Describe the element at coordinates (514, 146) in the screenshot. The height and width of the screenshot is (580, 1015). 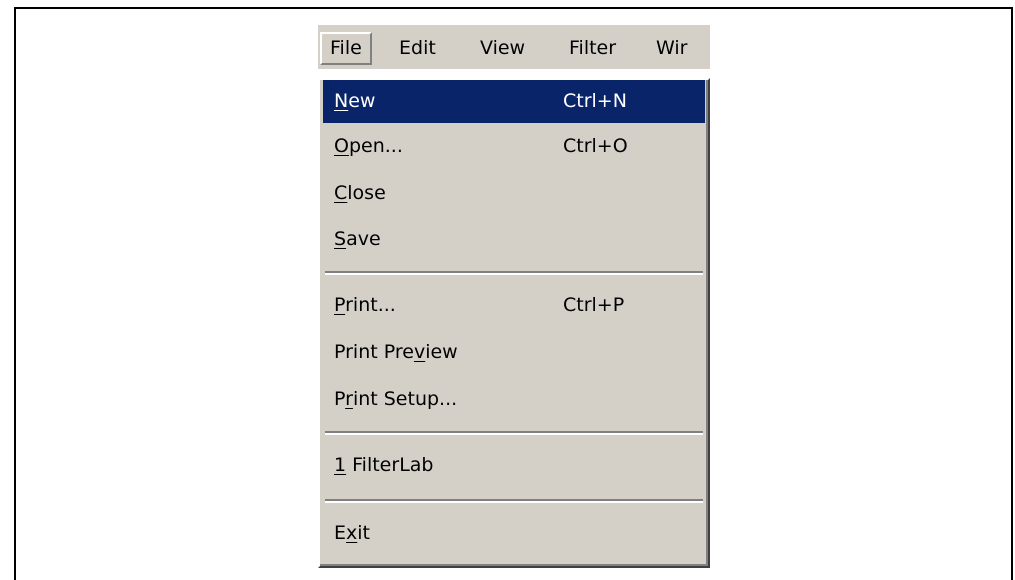
I see `menu-item-open: Open... Ctrl+O` at that location.